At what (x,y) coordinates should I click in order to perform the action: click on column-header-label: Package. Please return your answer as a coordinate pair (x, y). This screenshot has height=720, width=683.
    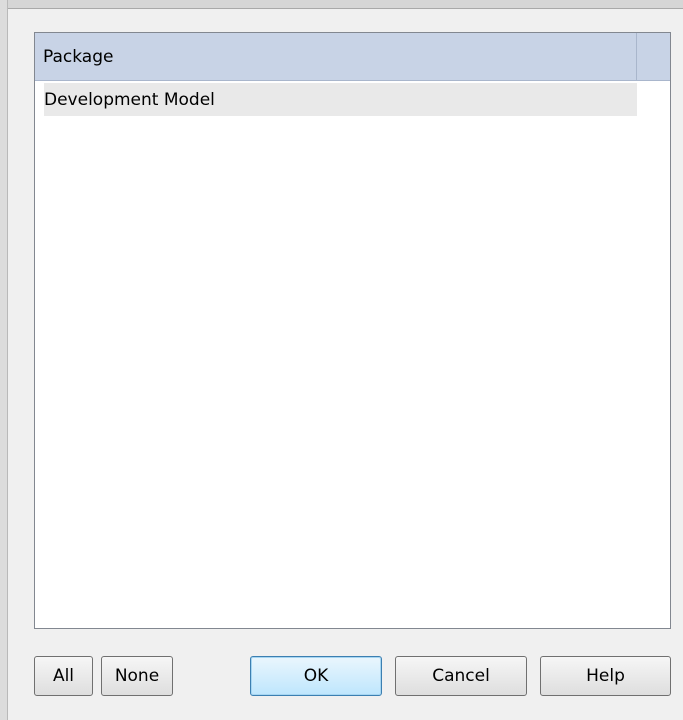
    Looking at the image, I should click on (78, 56).